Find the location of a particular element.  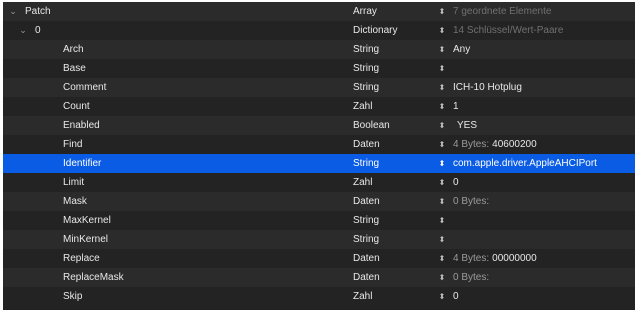

table-row: Replace Daten ⬍ 4 Bytes: 00000000 is located at coordinates (319, 258).